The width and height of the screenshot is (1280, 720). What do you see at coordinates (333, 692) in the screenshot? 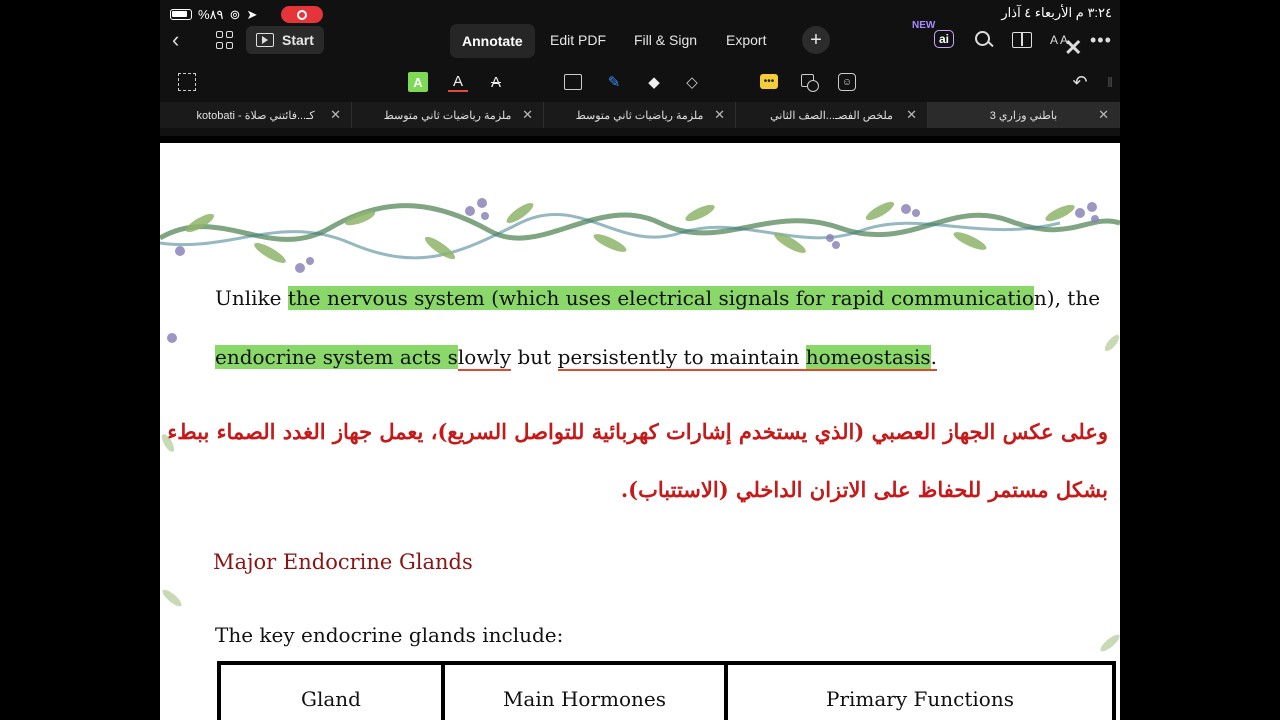
I see `table-header-cell: Gland` at bounding box center [333, 692].